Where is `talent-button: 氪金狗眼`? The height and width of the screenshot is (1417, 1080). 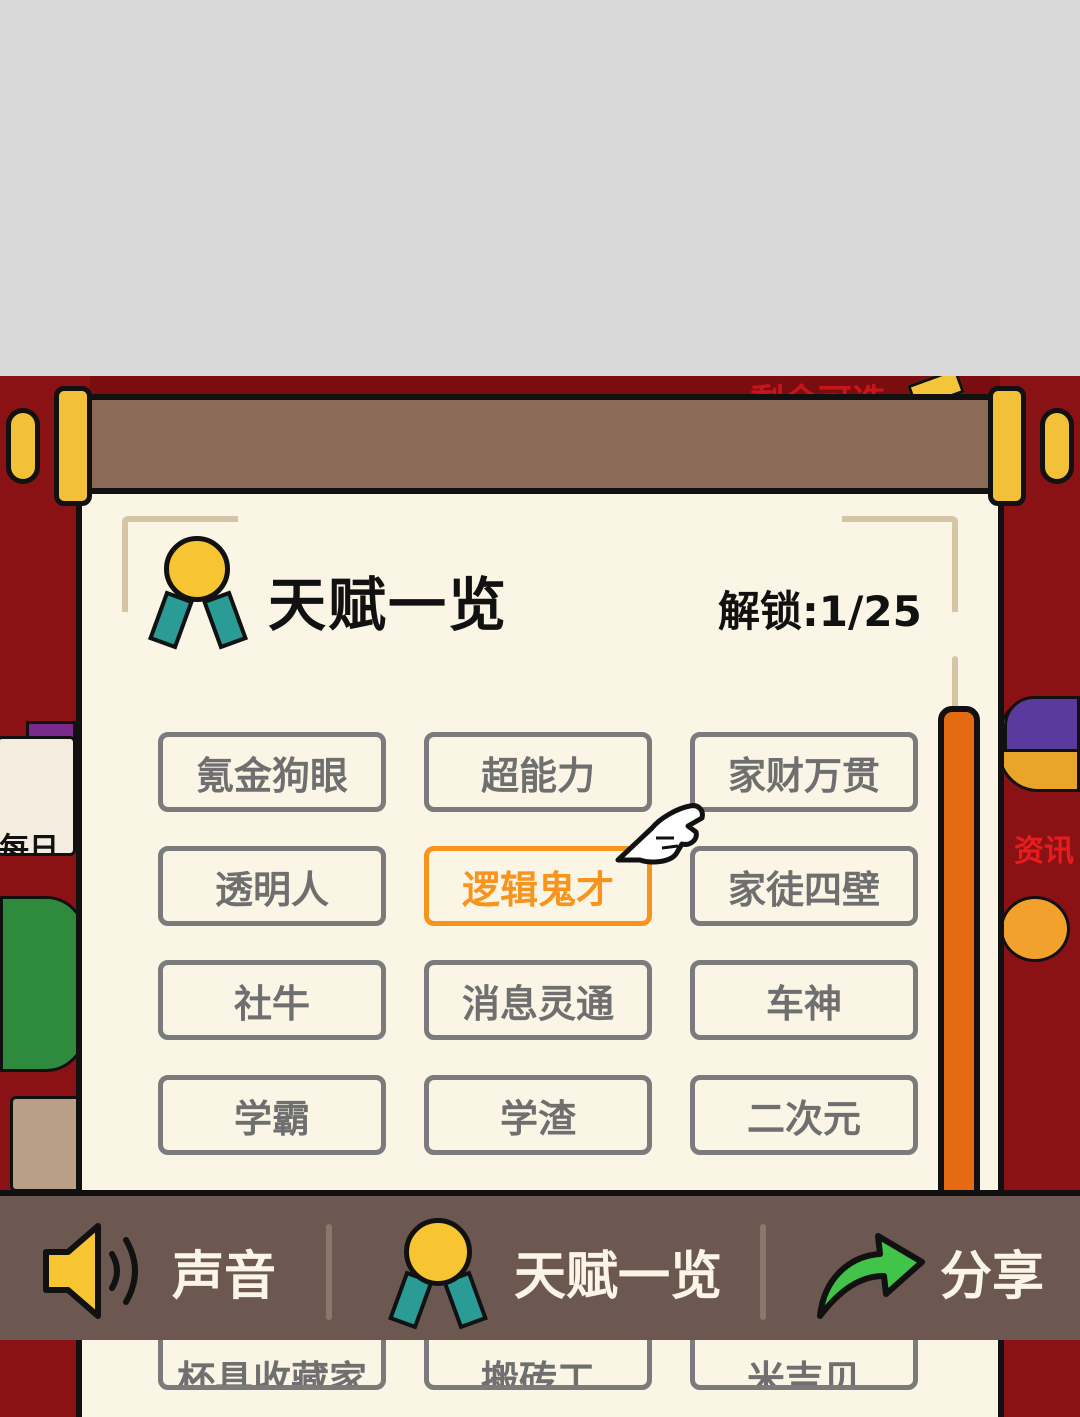 talent-button: 氪金狗眼 is located at coordinates (272, 772).